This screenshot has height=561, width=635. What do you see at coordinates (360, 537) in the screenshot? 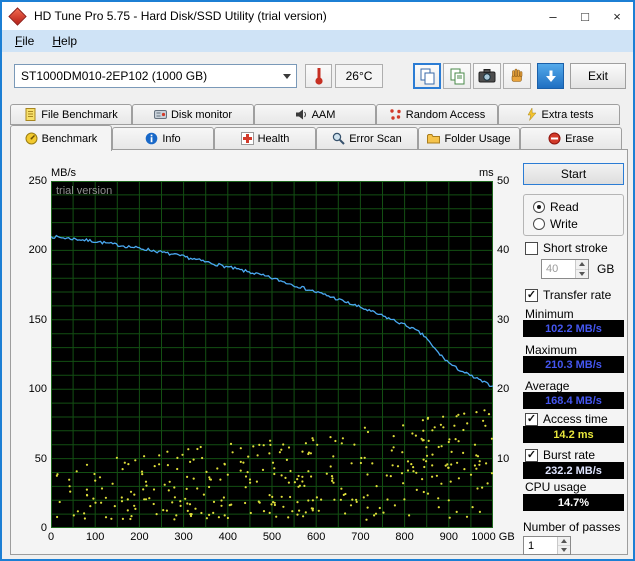
I see `x-axis-tick: 700` at bounding box center [360, 537].